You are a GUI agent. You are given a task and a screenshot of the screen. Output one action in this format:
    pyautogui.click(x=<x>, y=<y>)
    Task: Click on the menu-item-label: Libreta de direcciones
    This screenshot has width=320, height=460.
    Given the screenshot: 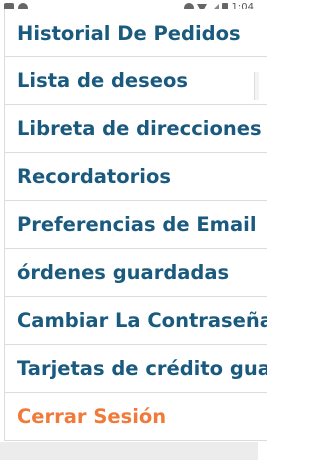 What is the action you would take?
    pyautogui.click(x=139, y=128)
    